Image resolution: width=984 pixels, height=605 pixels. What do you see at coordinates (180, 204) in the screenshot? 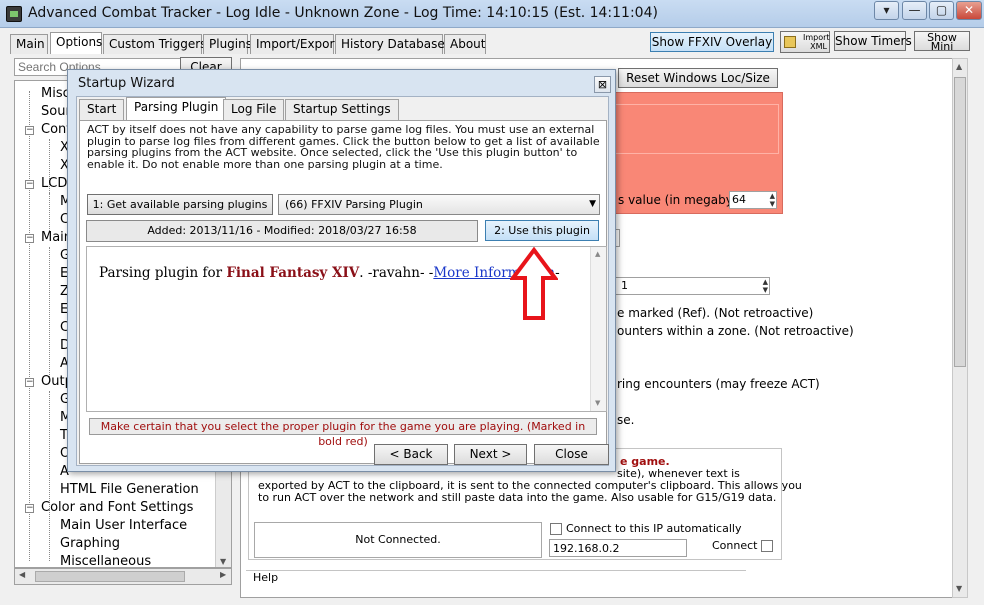
I see `get-plugins-button: 1: Get available parsing plugins` at bounding box center [180, 204].